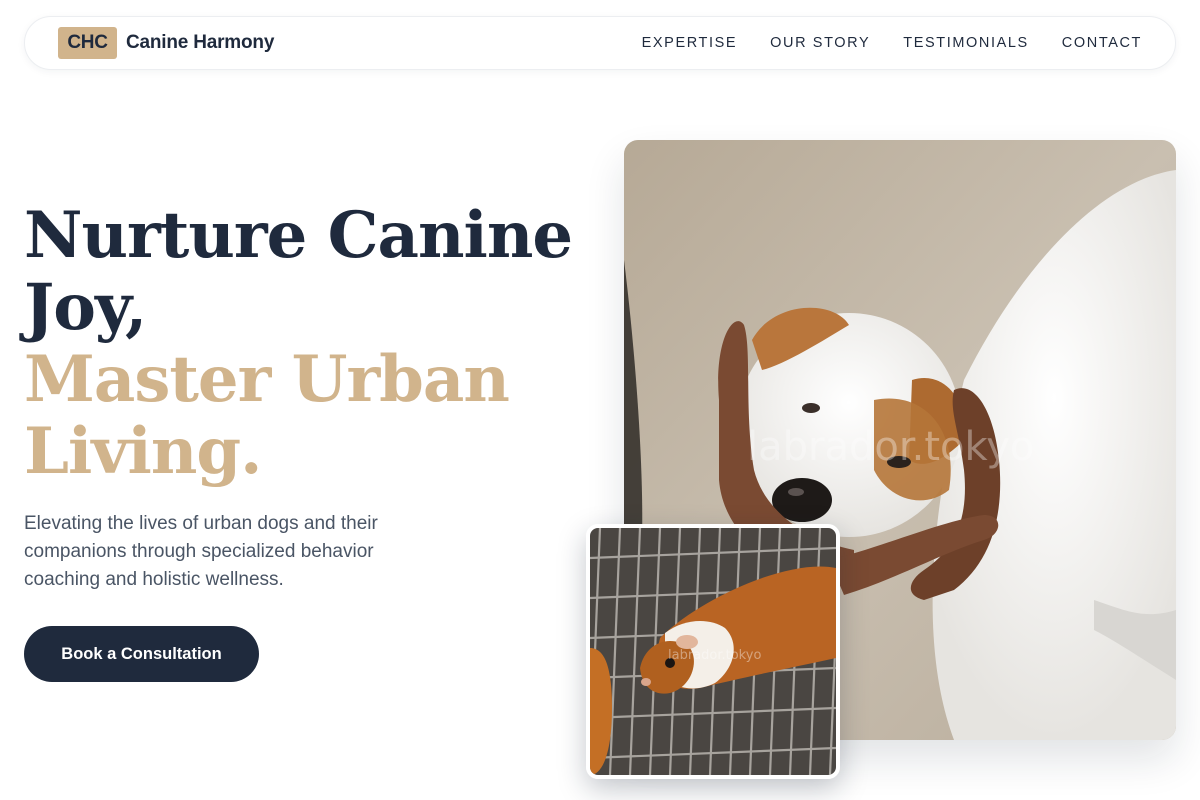 This screenshot has width=1200, height=800. I want to click on book-consultation-button: Book a Consultation, so click(141, 654).